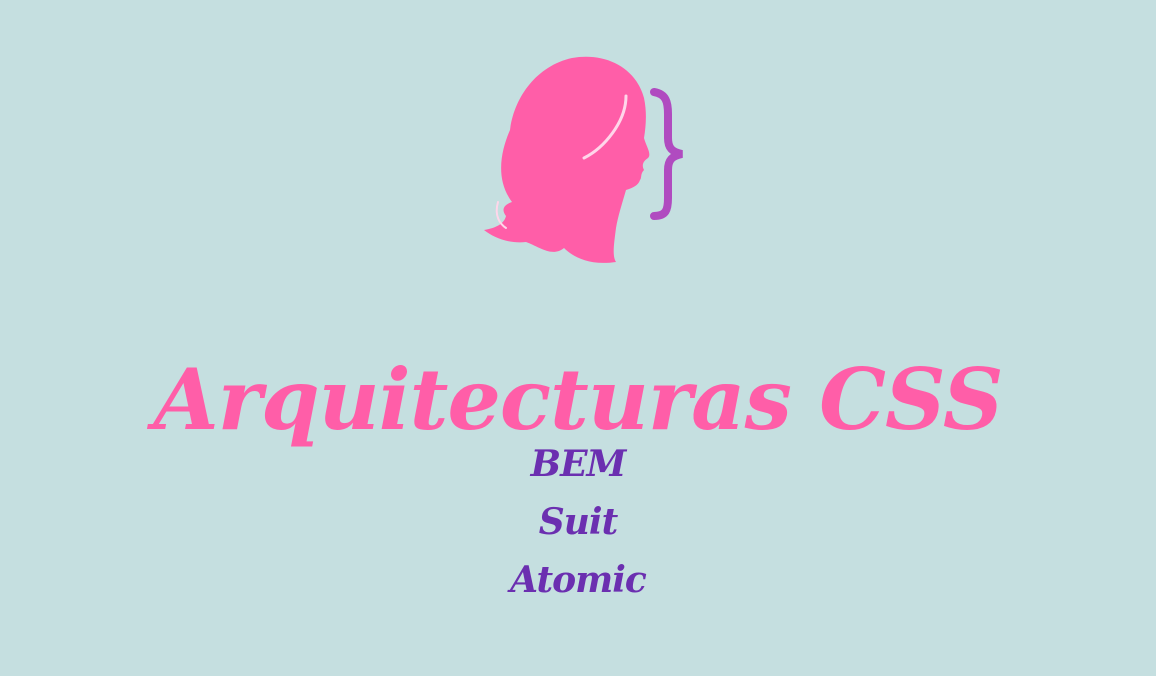 This screenshot has width=1156, height=676. Describe the element at coordinates (578, 522) in the screenshot. I see `nav-link-suit: Suit` at that location.